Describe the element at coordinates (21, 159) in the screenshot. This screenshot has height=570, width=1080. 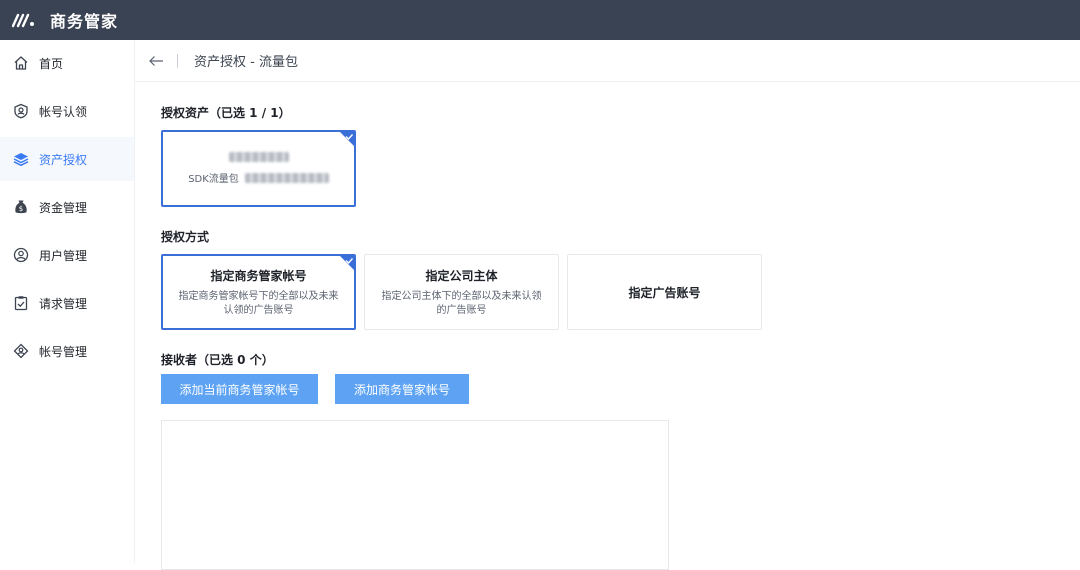
I see `layers-icon` at that location.